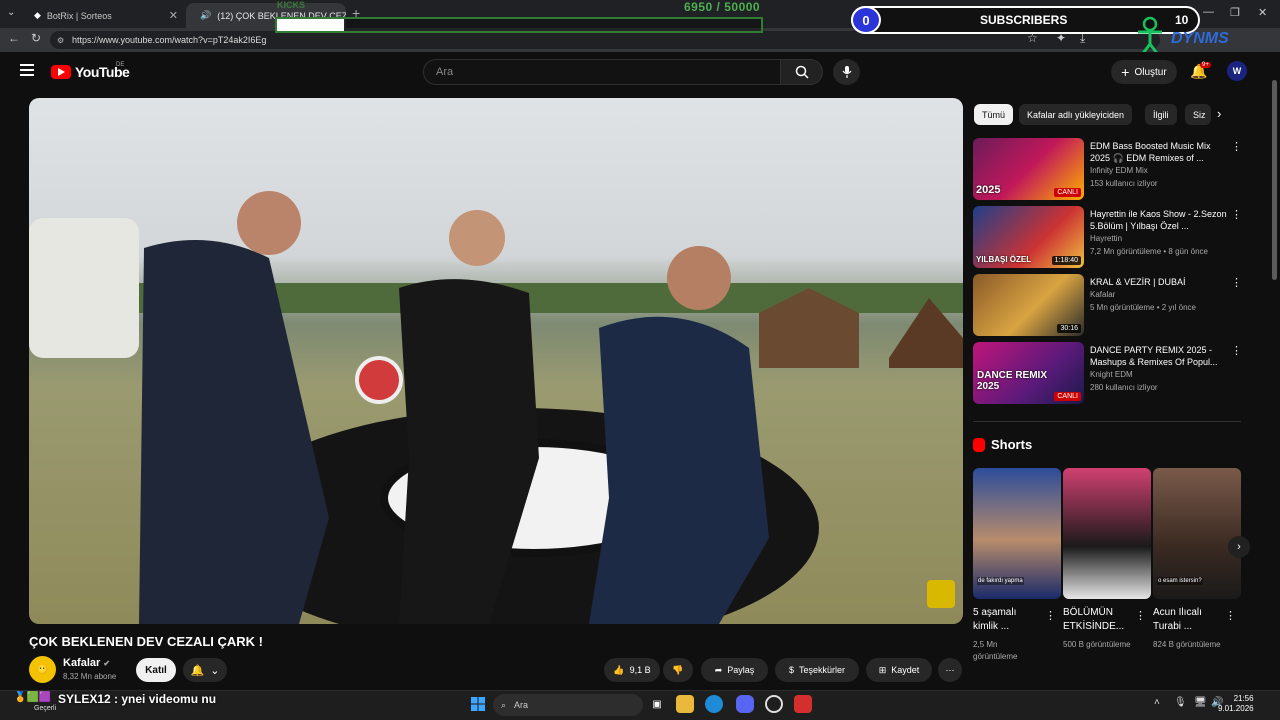 This screenshot has width=1280, height=720. Describe the element at coordinates (1150, 72) in the screenshot. I see `create-label: Oluştur` at that location.